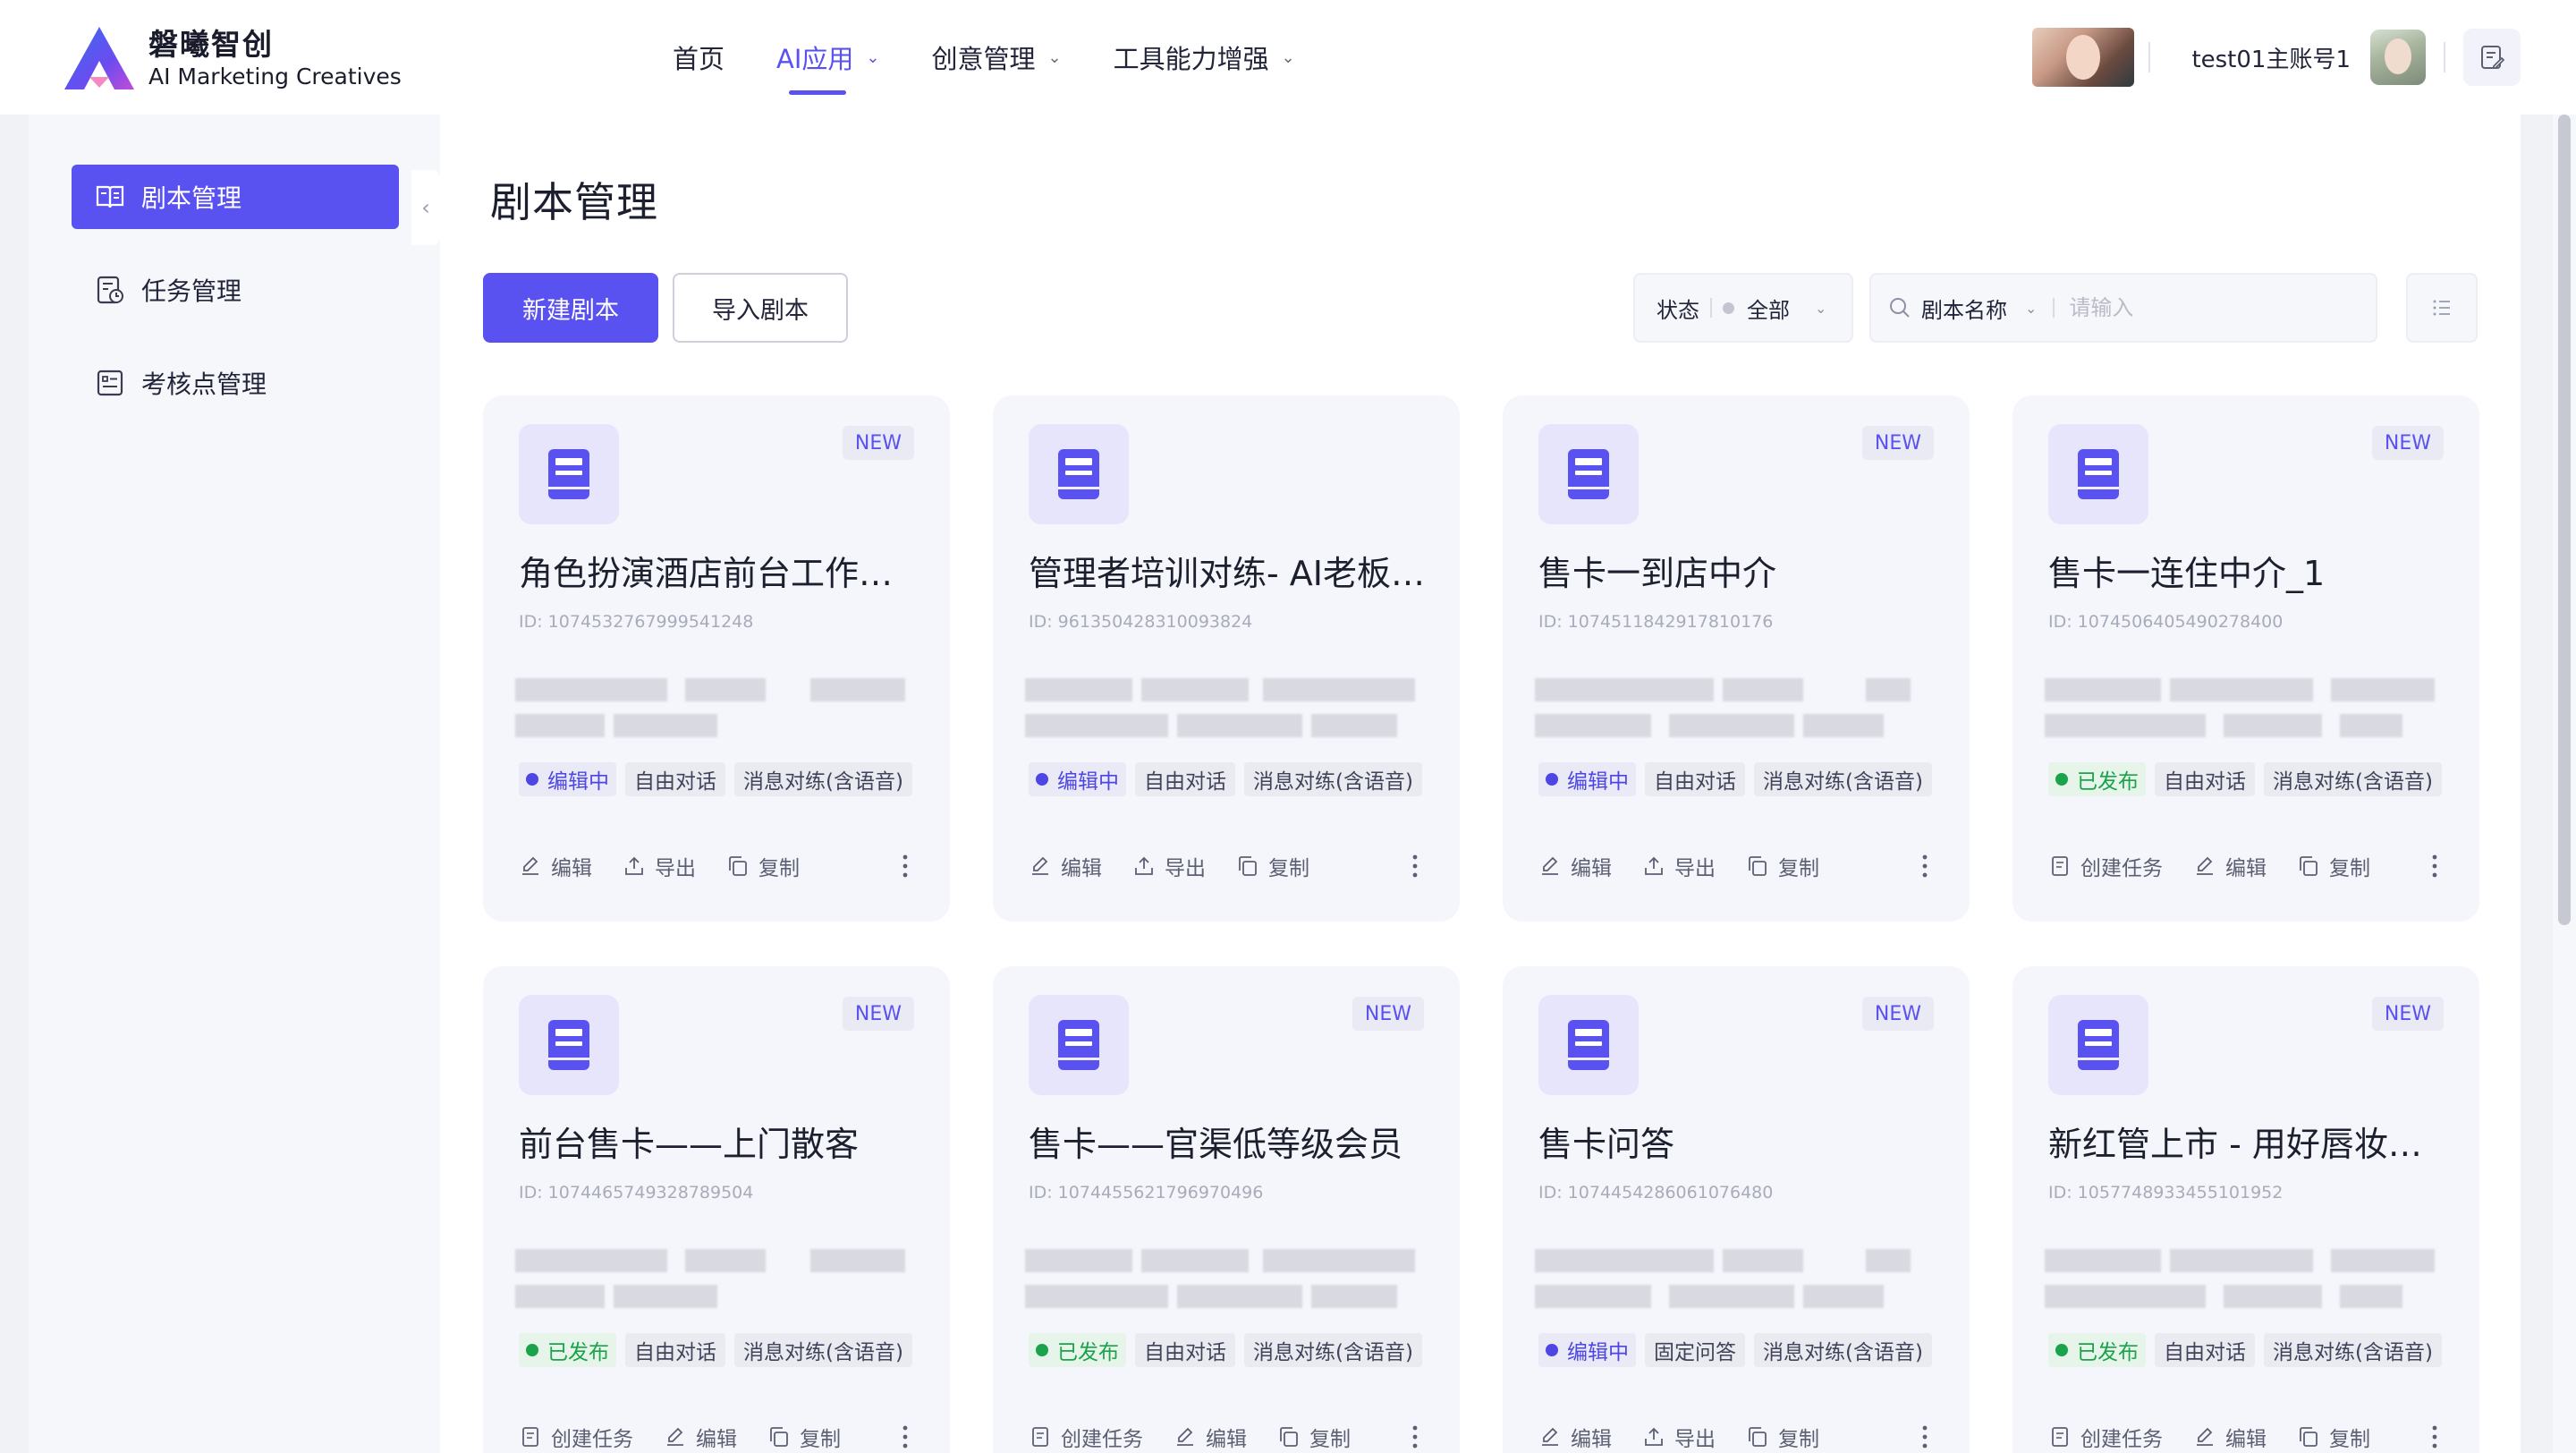  What do you see at coordinates (2108, 1352) in the screenshot?
I see `status-label: 已发布` at bounding box center [2108, 1352].